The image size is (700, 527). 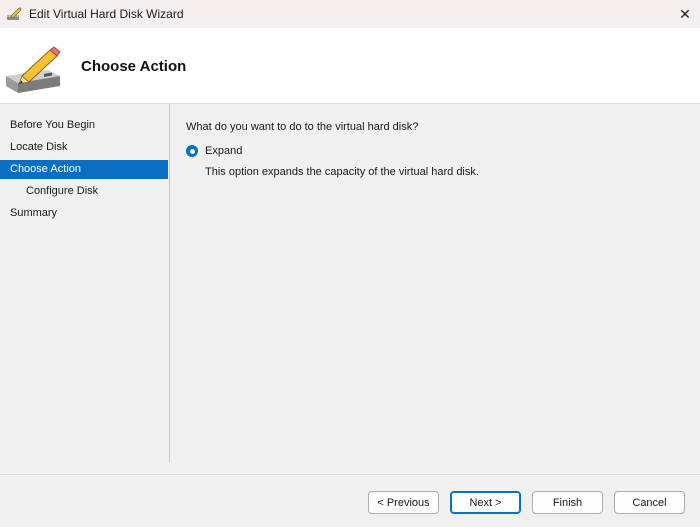 What do you see at coordinates (84, 213) in the screenshot?
I see `nav-item-summary: Summary` at bounding box center [84, 213].